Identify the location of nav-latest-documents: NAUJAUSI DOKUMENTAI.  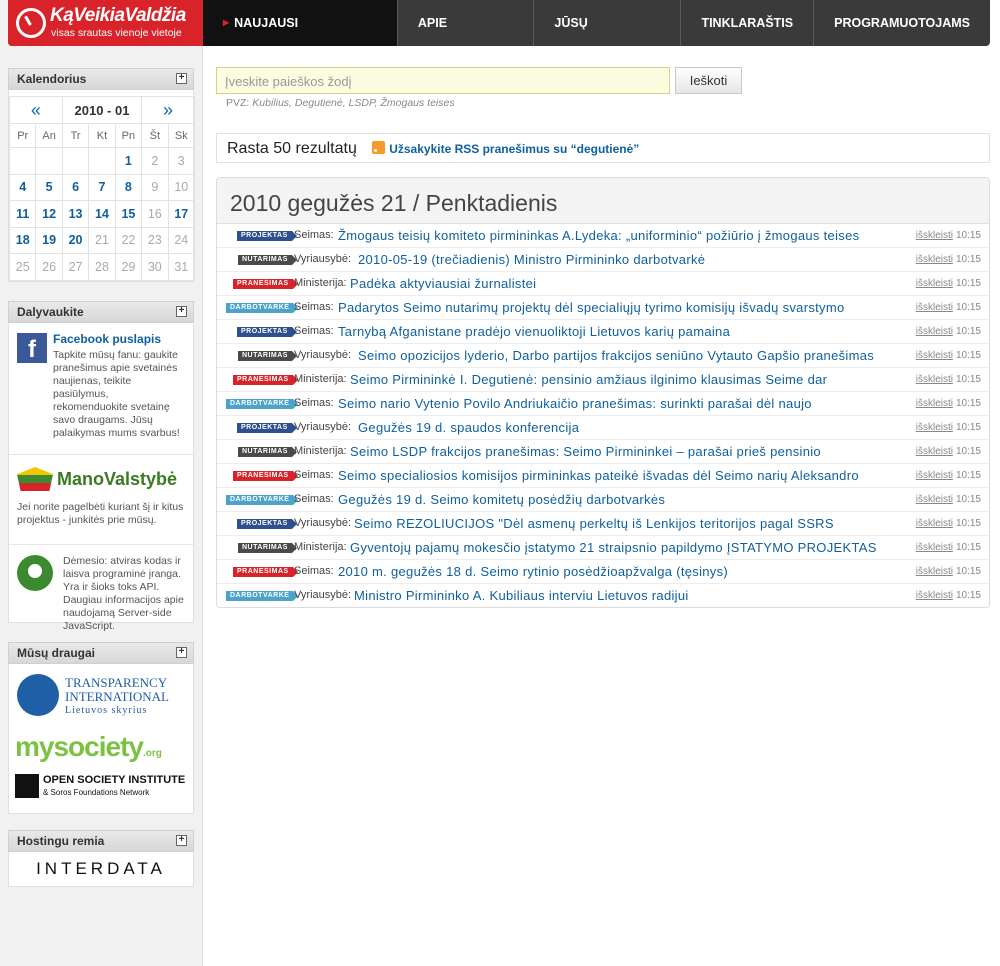
(300, 23).